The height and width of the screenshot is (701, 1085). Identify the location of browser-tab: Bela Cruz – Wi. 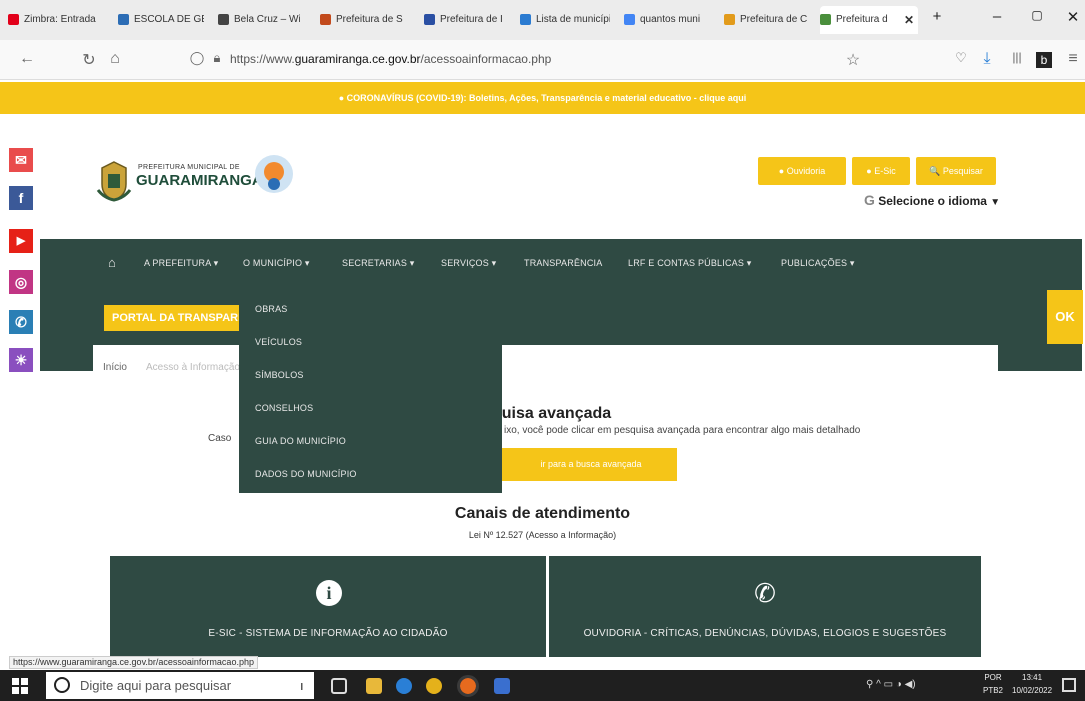
(259, 20).